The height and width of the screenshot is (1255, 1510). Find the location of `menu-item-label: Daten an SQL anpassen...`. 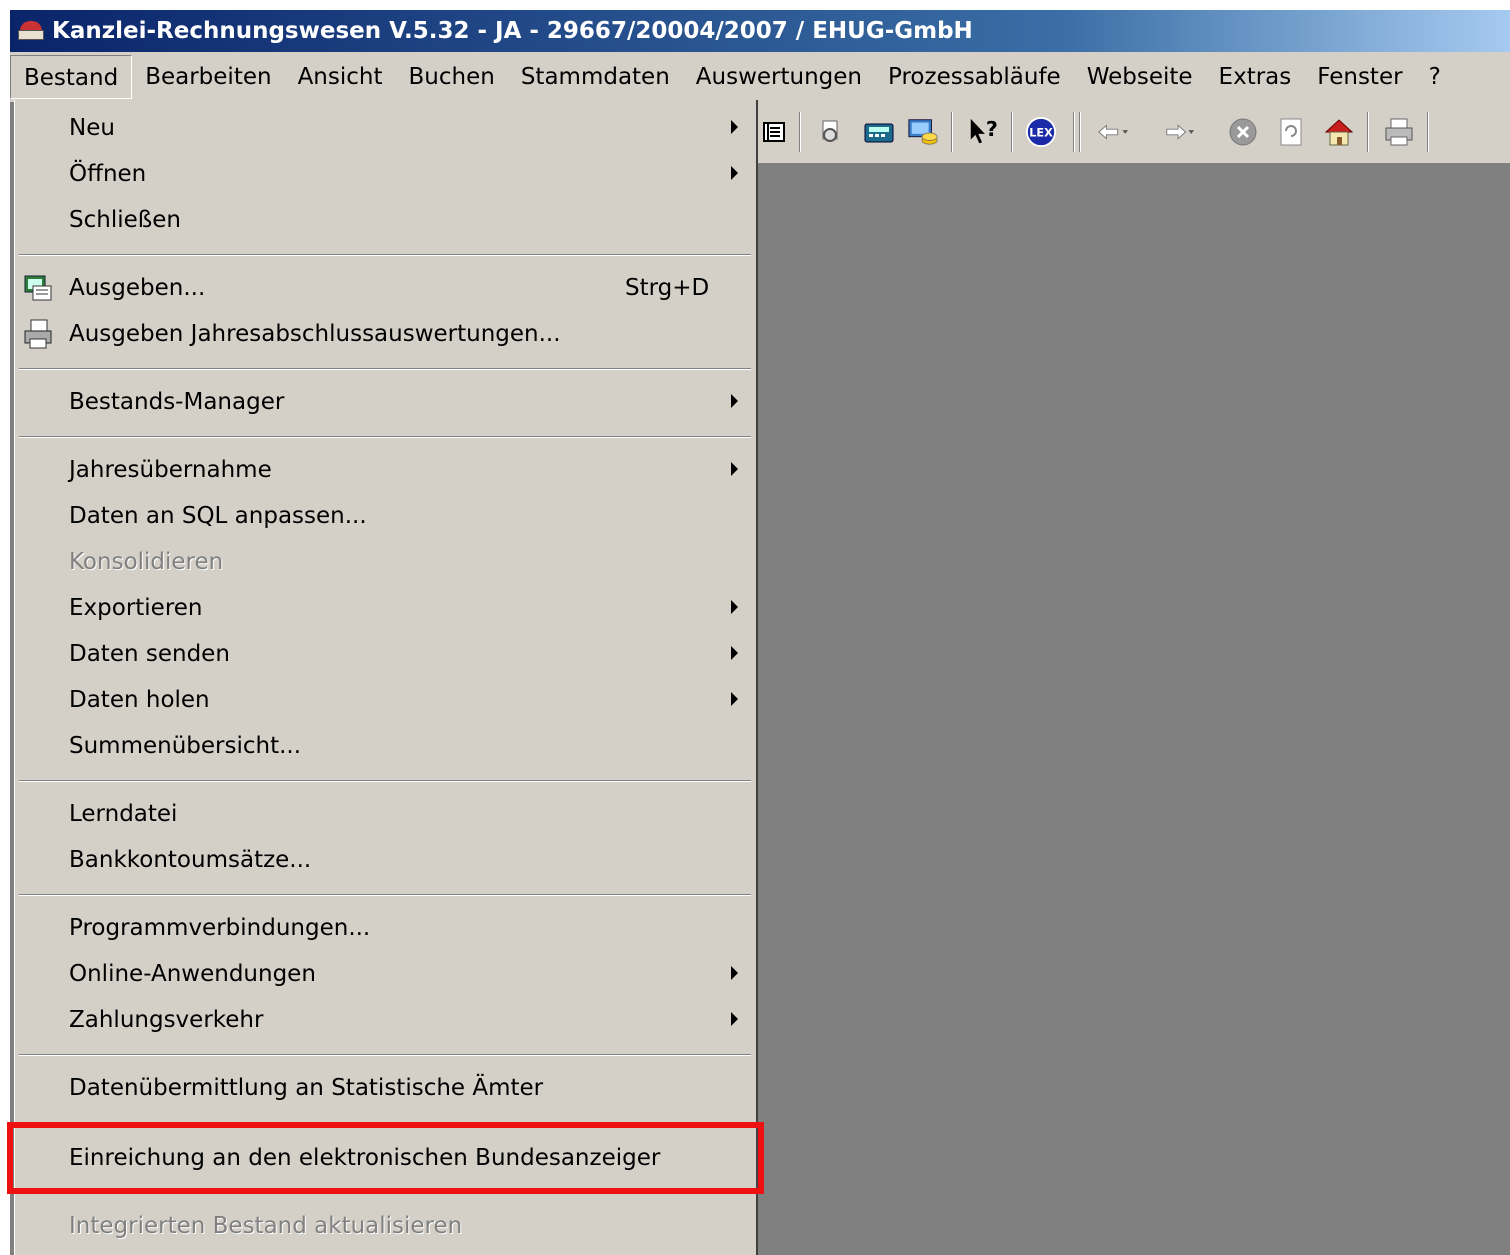

menu-item-label: Daten an SQL anpassen... is located at coordinates (218, 516).